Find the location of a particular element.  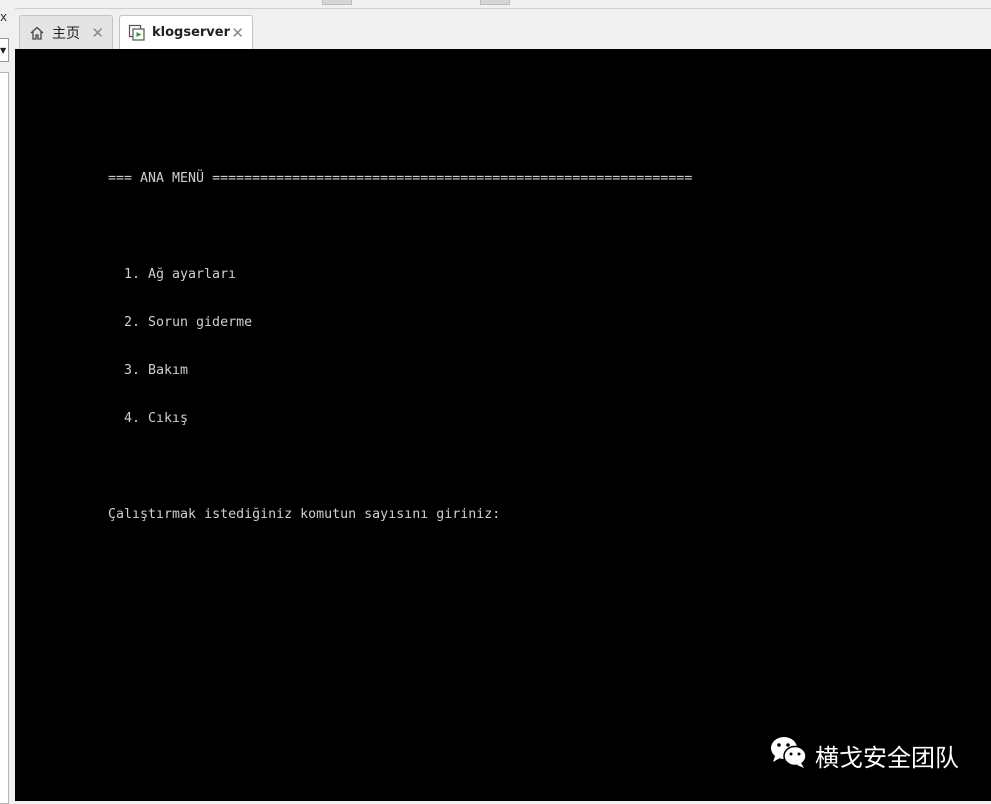

left-panel: x ▼ is located at coordinates (7, 402).